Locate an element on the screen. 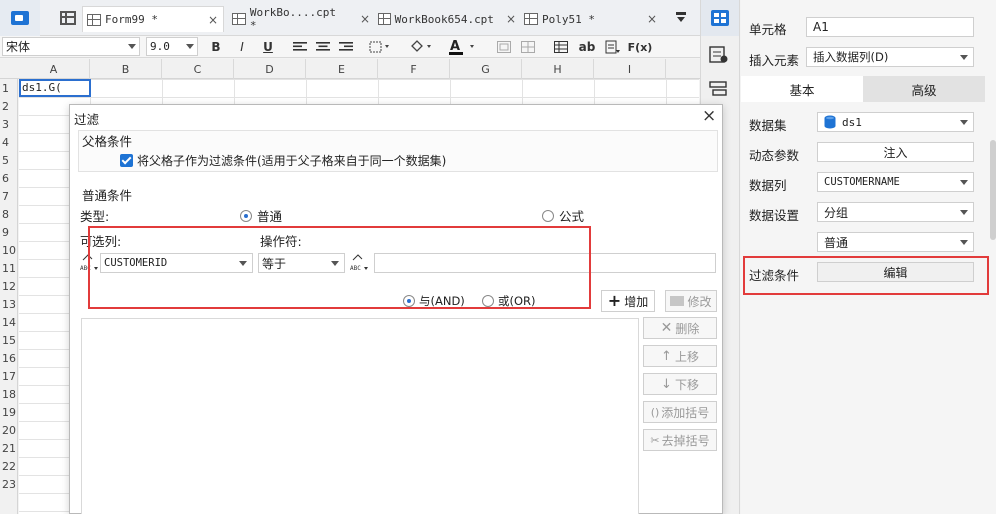 Image resolution: width=996 pixels, height=514 pixels. cell-value: A1 is located at coordinates (821, 27).